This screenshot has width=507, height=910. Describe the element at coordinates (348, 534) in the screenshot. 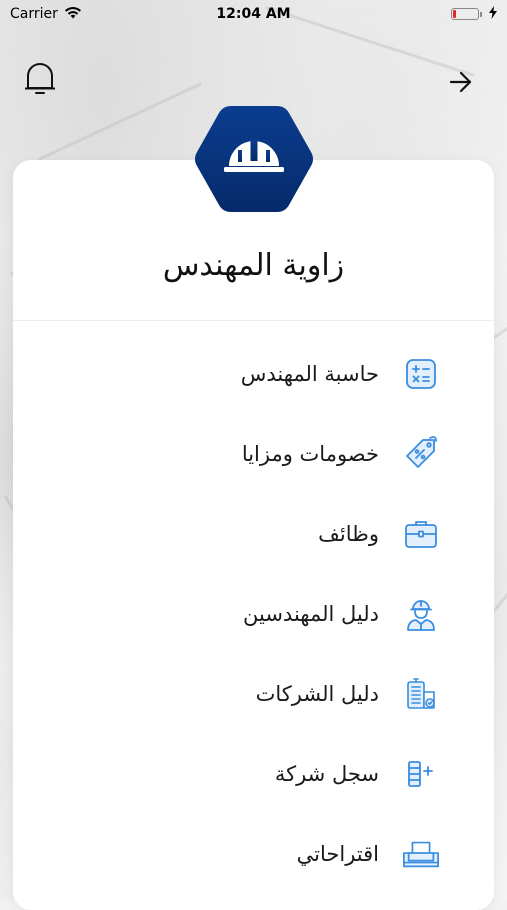

I see `menu-item-label: وظائف` at that location.